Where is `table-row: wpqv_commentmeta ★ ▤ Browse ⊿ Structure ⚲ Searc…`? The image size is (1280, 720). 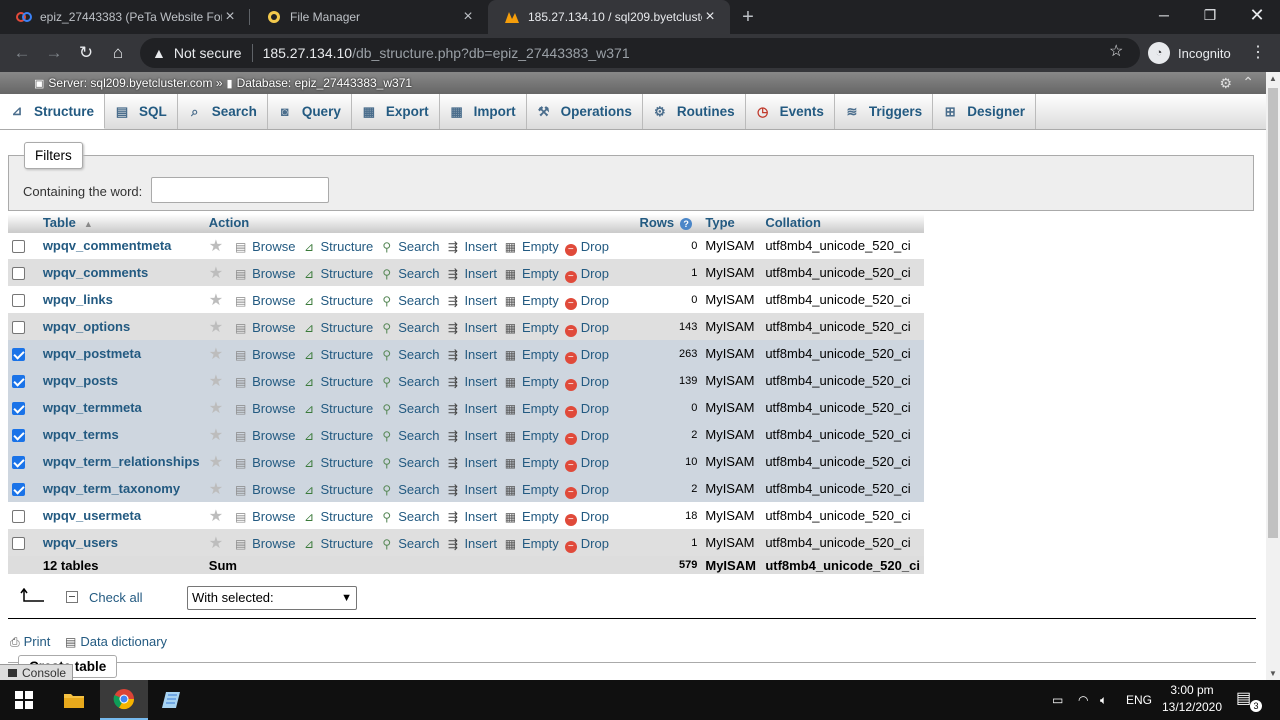
table-row: wpqv_commentmeta ★ ▤ Browse ⊿ Structure ⚲ Searc… is located at coordinates (466, 245).